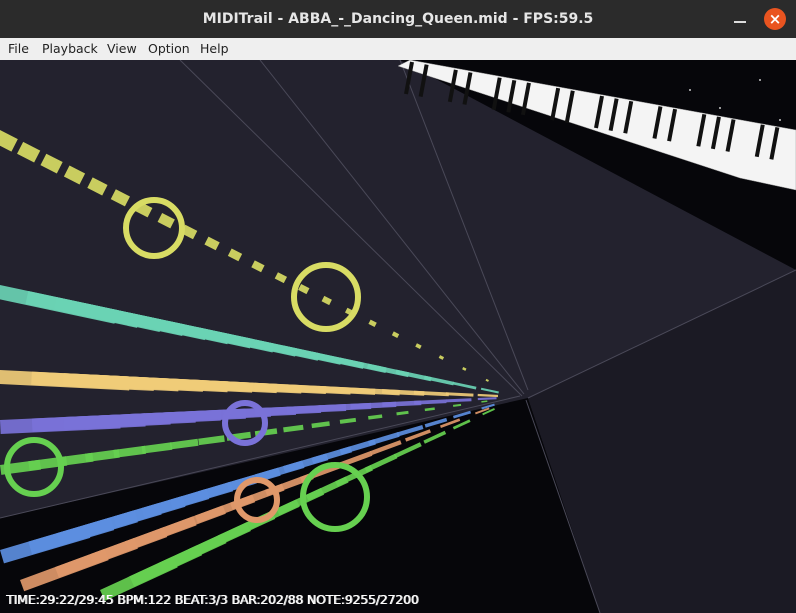  Describe the element at coordinates (775, 19) in the screenshot. I see `close-icon: ×` at that location.